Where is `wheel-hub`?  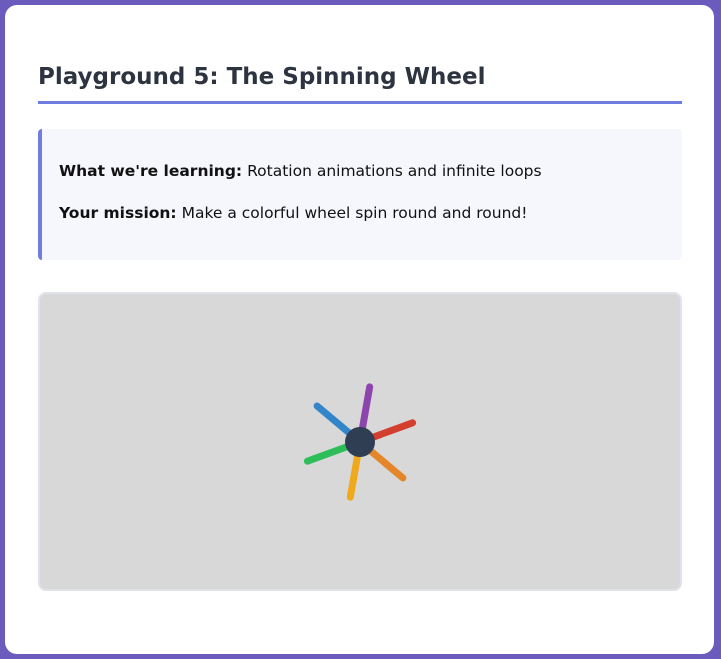
wheel-hub is located at coordinates (360, 442).